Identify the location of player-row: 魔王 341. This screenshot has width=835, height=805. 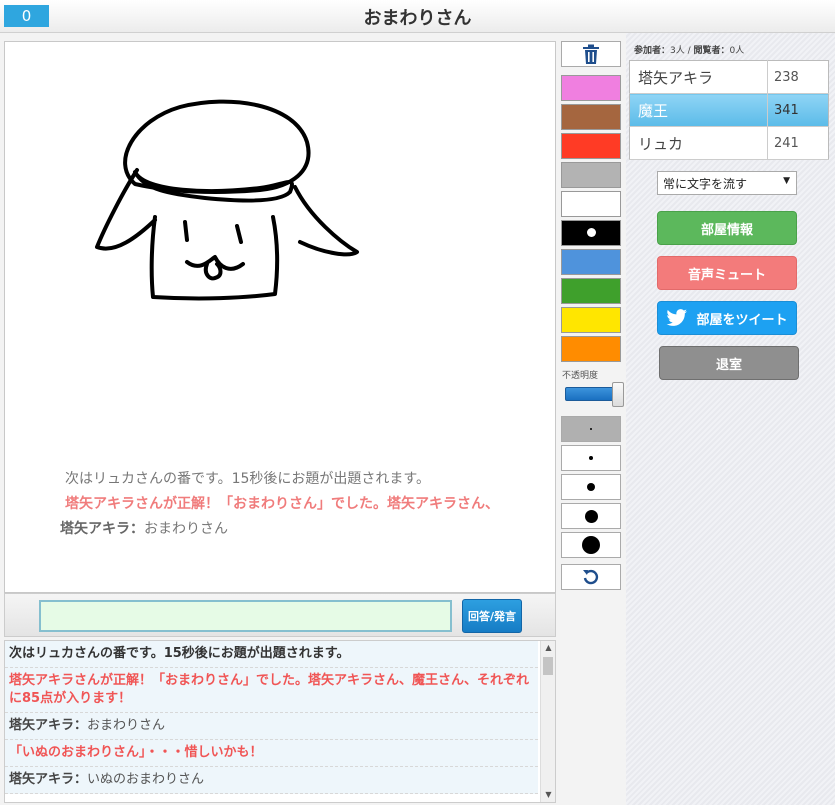
(729, 110).